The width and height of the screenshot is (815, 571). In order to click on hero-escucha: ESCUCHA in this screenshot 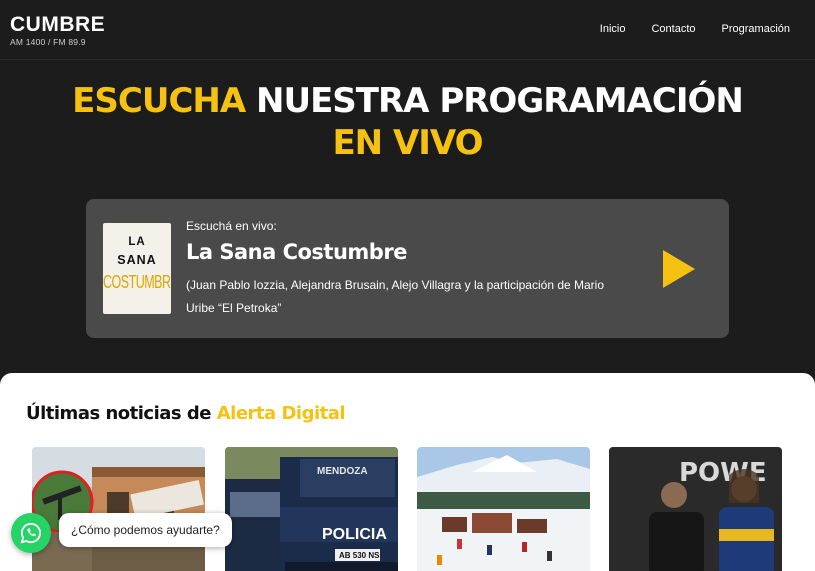, I will do `click(159, 101)`.